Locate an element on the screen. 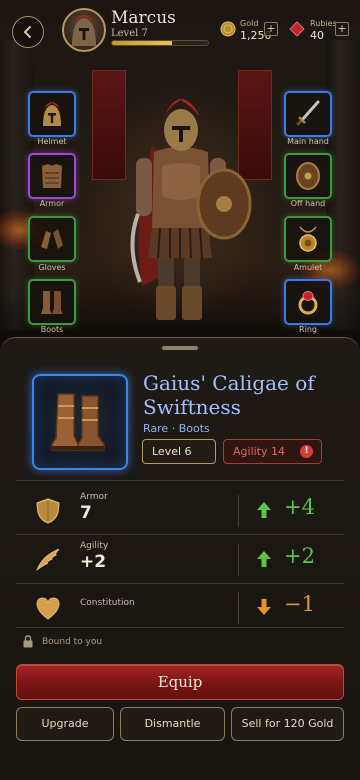  stat-delta: −1 is located at coordinates (299, 604).